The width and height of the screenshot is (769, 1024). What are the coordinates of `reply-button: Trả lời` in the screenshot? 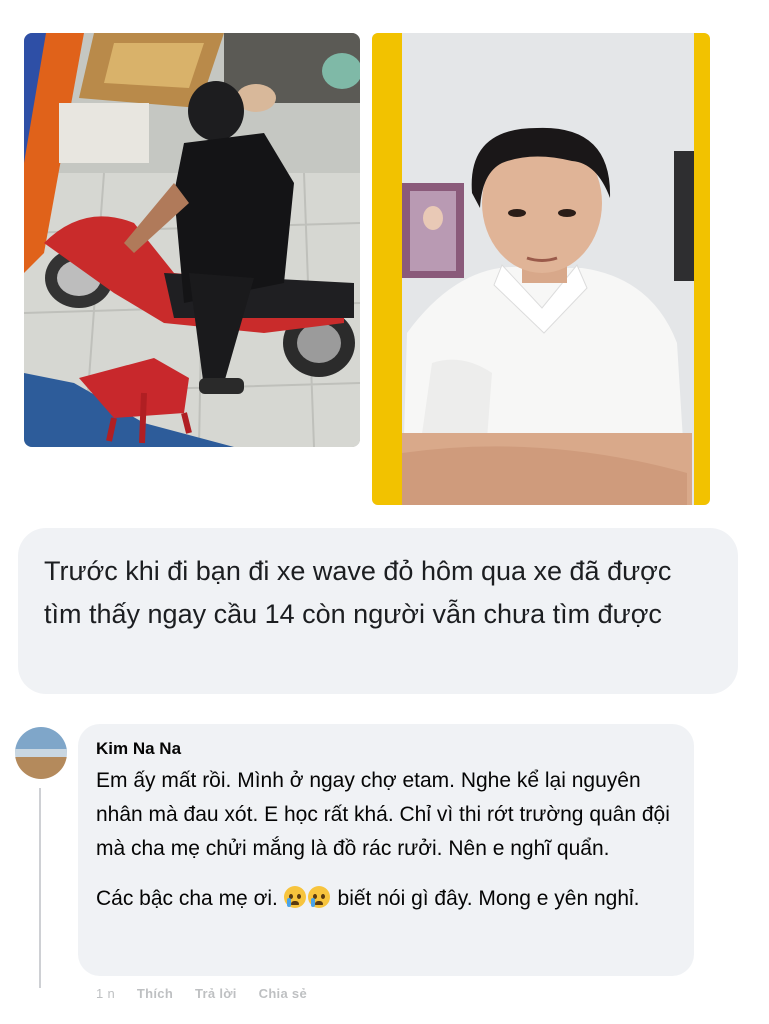 It's located at (216, 993).